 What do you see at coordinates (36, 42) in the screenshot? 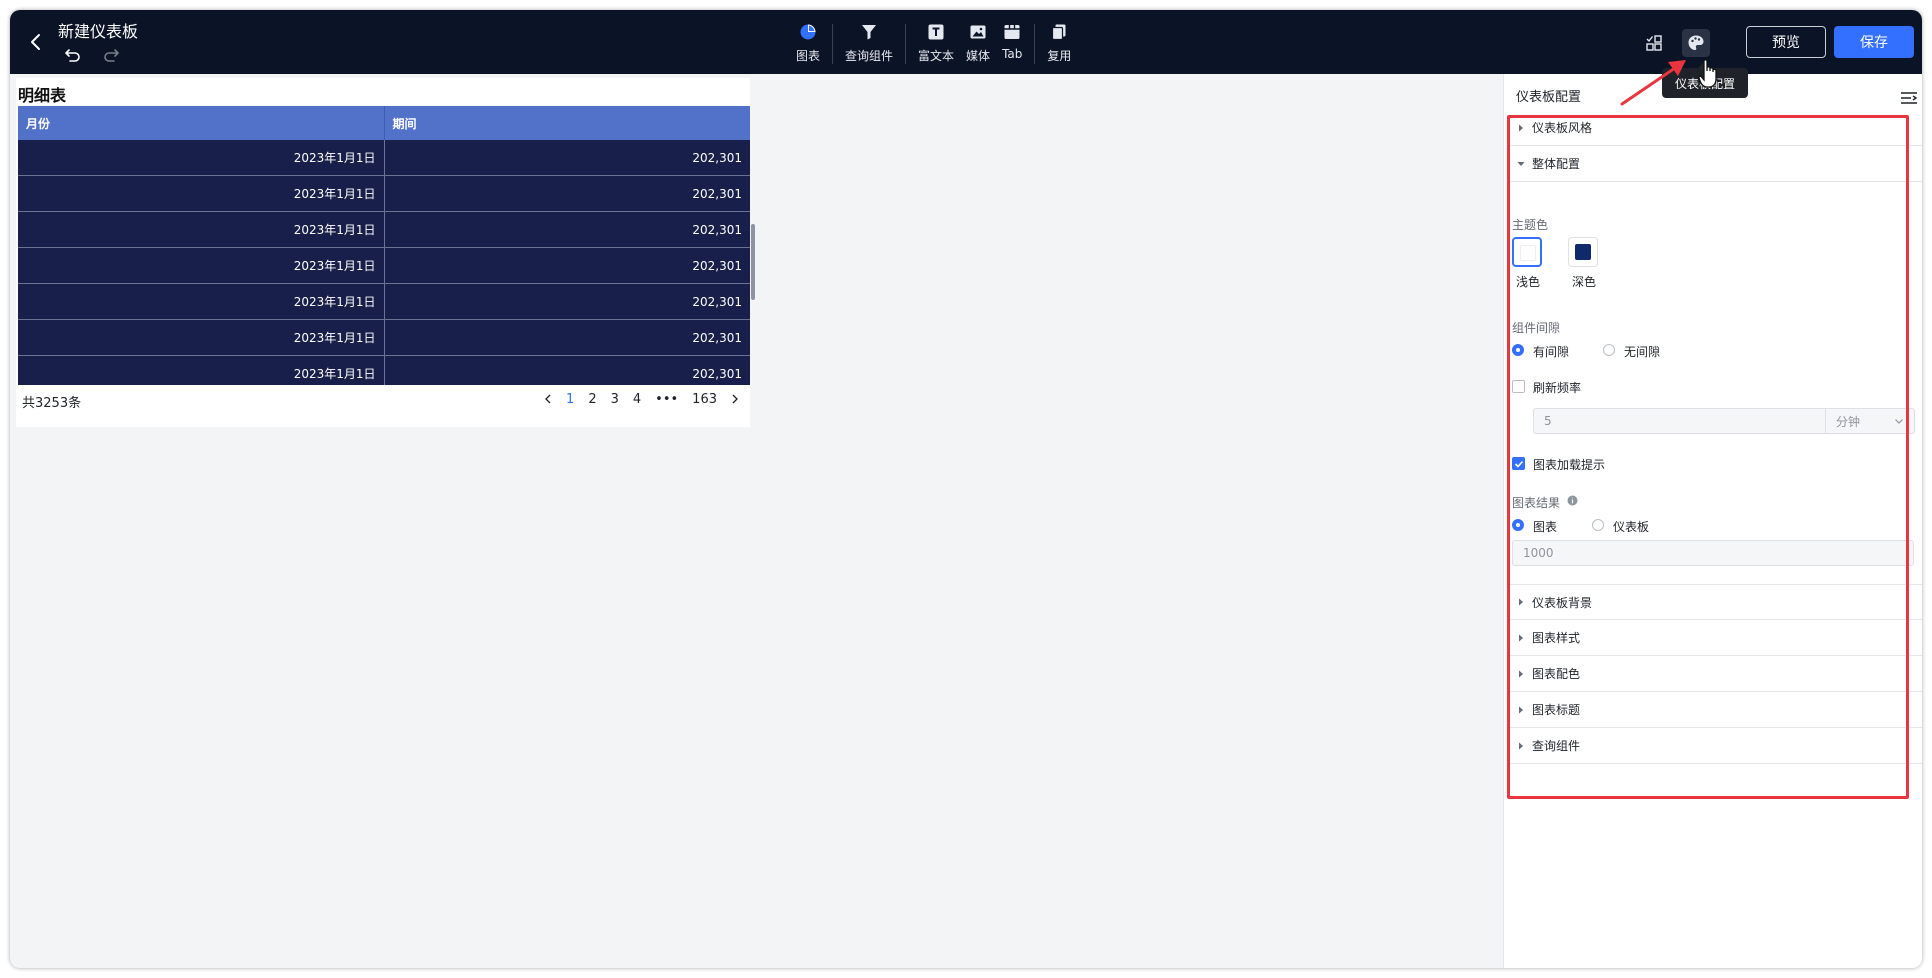
I see `back-arrow-icon` at bounding box center [36, 42].